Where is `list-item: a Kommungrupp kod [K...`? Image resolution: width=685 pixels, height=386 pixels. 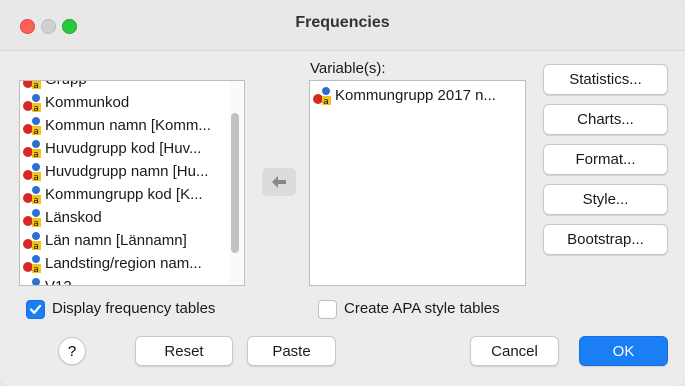
list-item: a Kommungrupp kod [K... is located at coordinates (122, 194).